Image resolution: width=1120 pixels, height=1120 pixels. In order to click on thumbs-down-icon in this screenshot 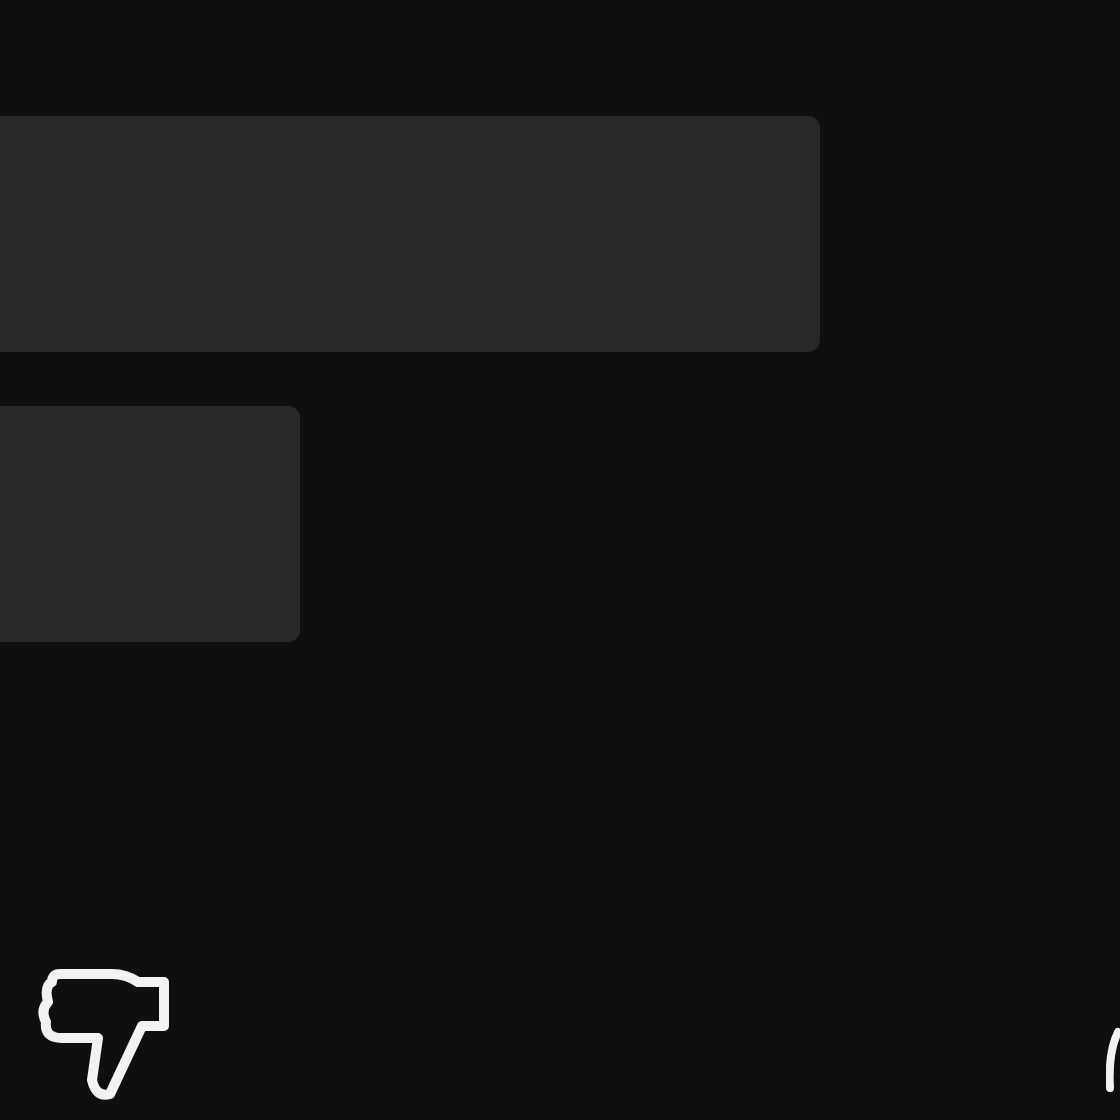, I will do `click(104, 1034)`.